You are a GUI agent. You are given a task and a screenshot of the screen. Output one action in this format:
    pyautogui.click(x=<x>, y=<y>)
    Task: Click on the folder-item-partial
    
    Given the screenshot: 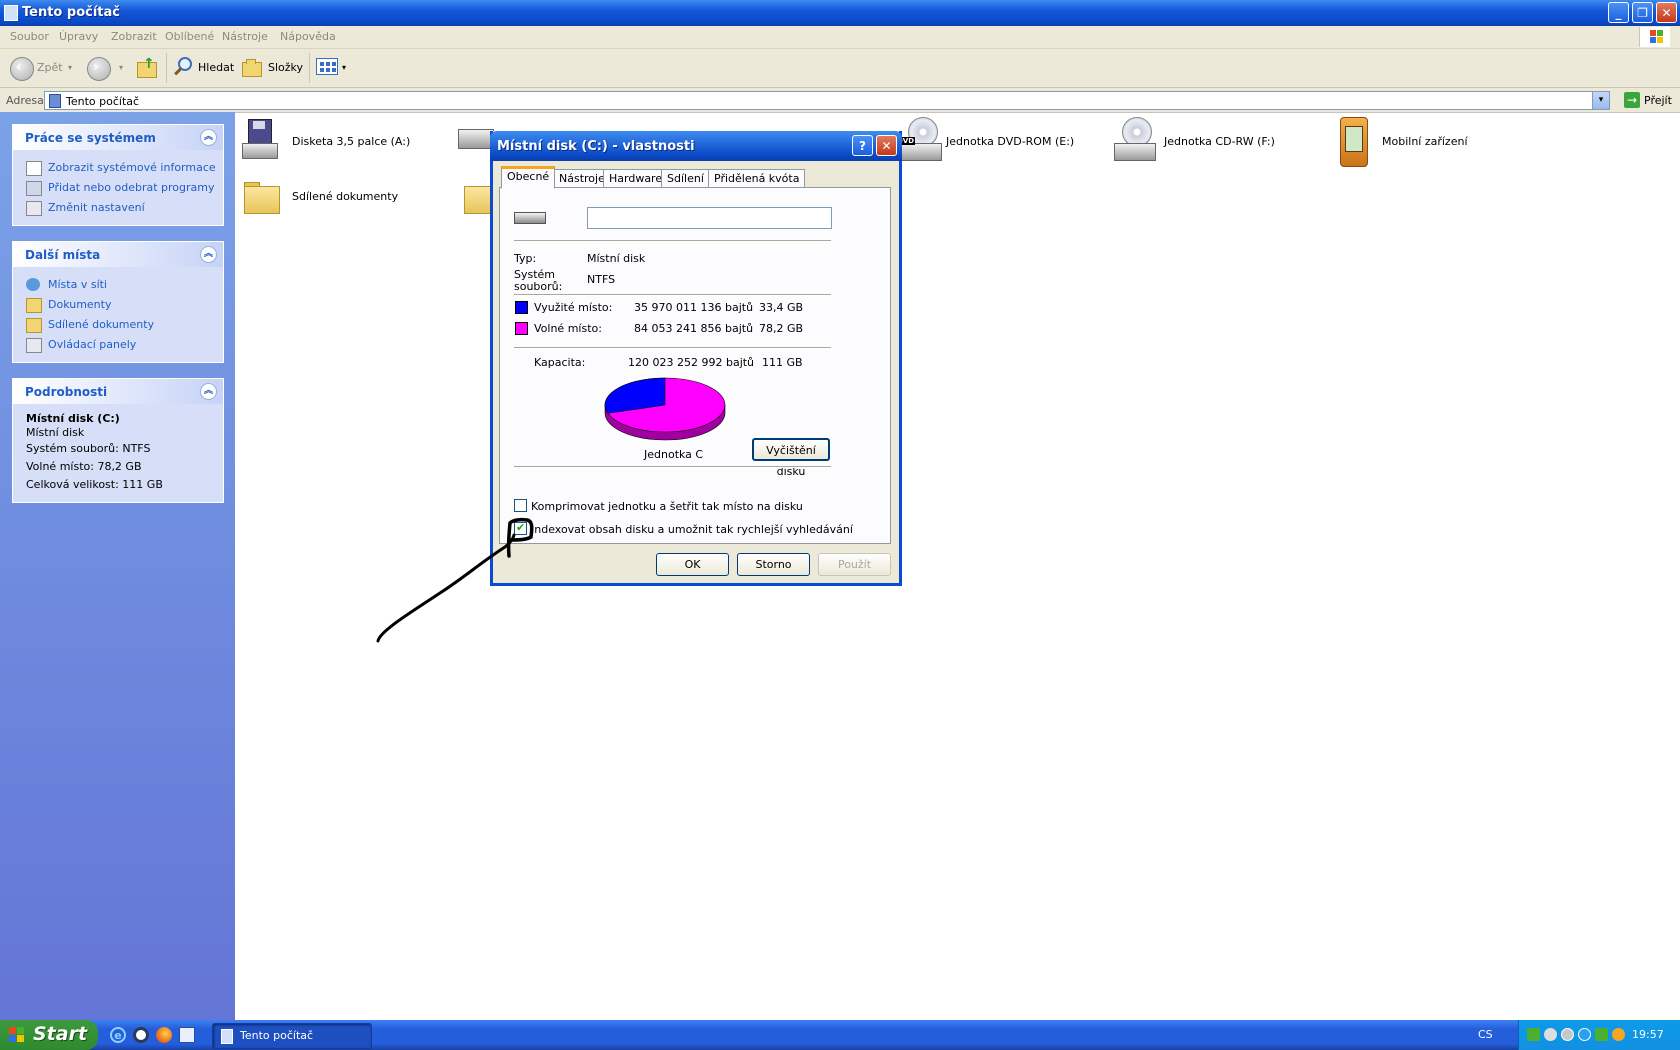 What is the action you would take?
    pyautogui.click(x=478, y=196)
    